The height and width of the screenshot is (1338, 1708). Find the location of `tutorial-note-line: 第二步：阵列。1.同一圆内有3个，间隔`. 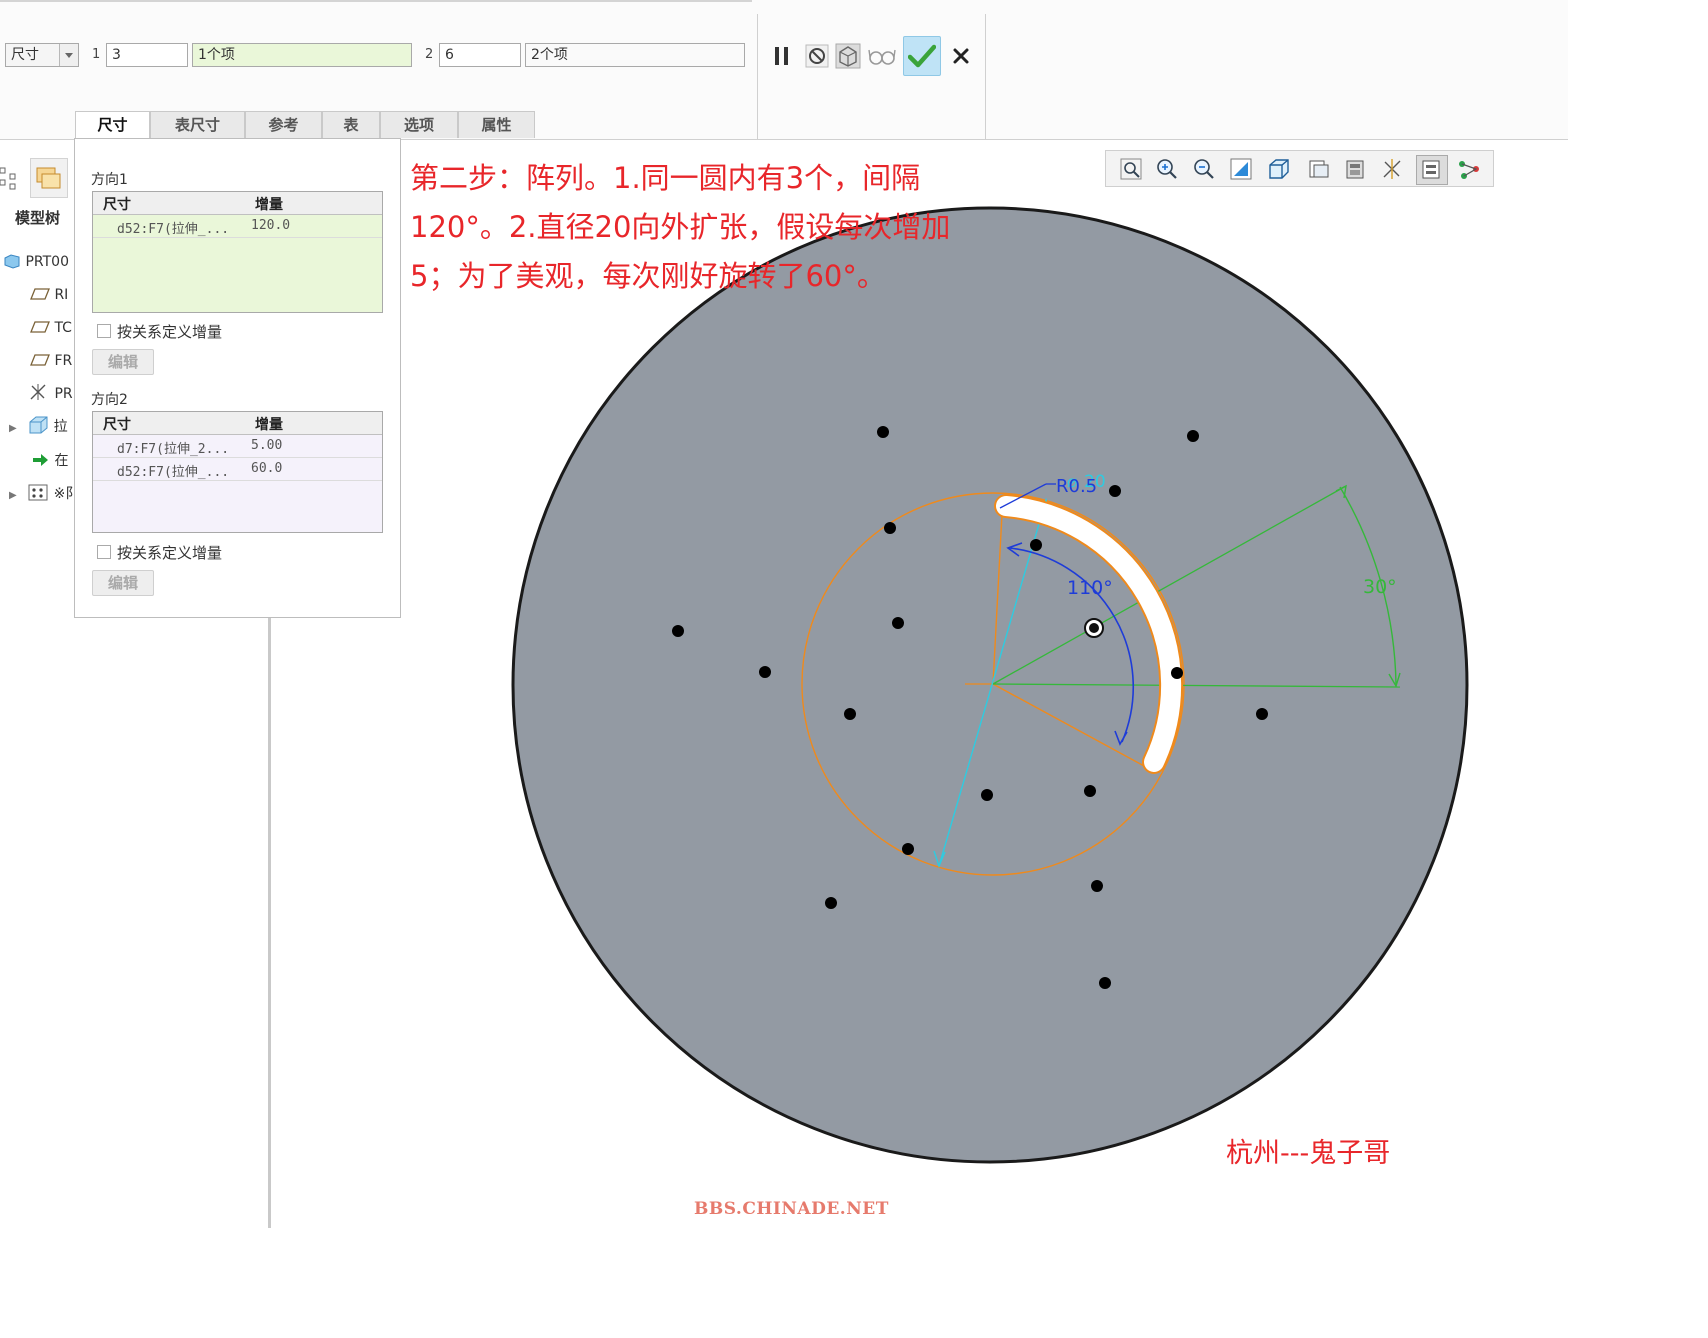

tutorial-note-line: 第二步：阵列。1.同一圆内有3个，间隔 is located at coordinates (665, 178).